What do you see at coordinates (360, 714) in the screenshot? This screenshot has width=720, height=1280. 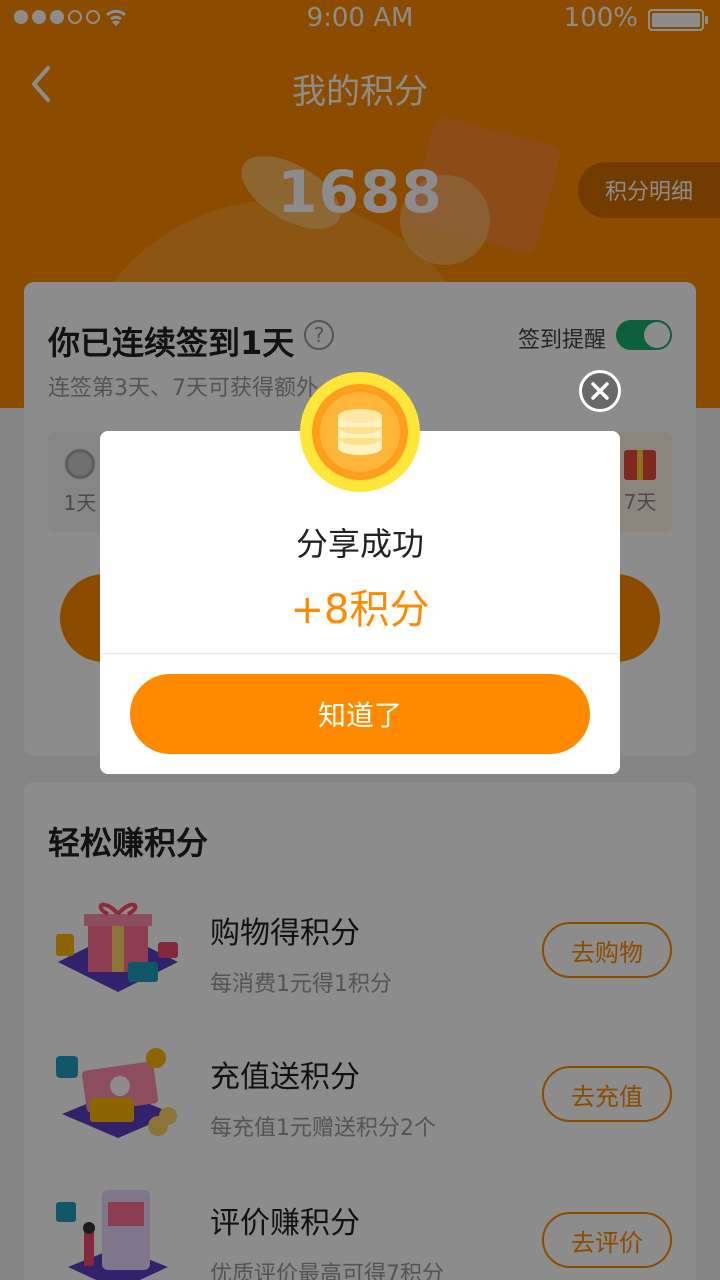 I see `confirm-button: 知道了` at bounding box center [360, 714].